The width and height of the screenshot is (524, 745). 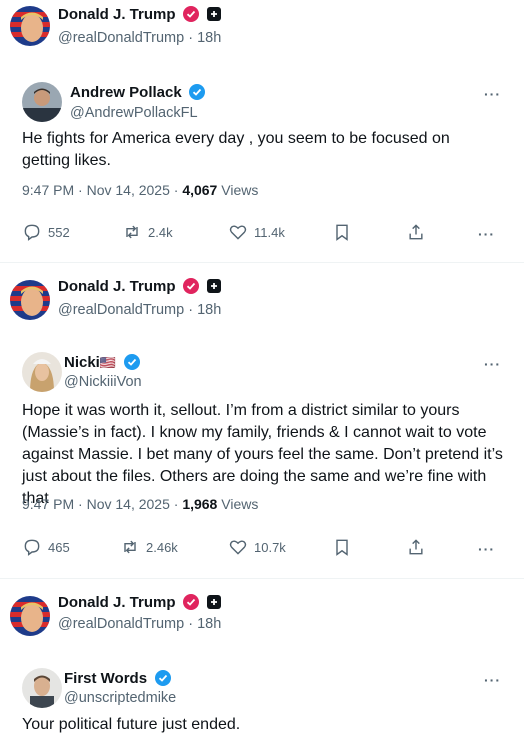 I want to click on nicki-avatar-image, so click(x=42, y=372).